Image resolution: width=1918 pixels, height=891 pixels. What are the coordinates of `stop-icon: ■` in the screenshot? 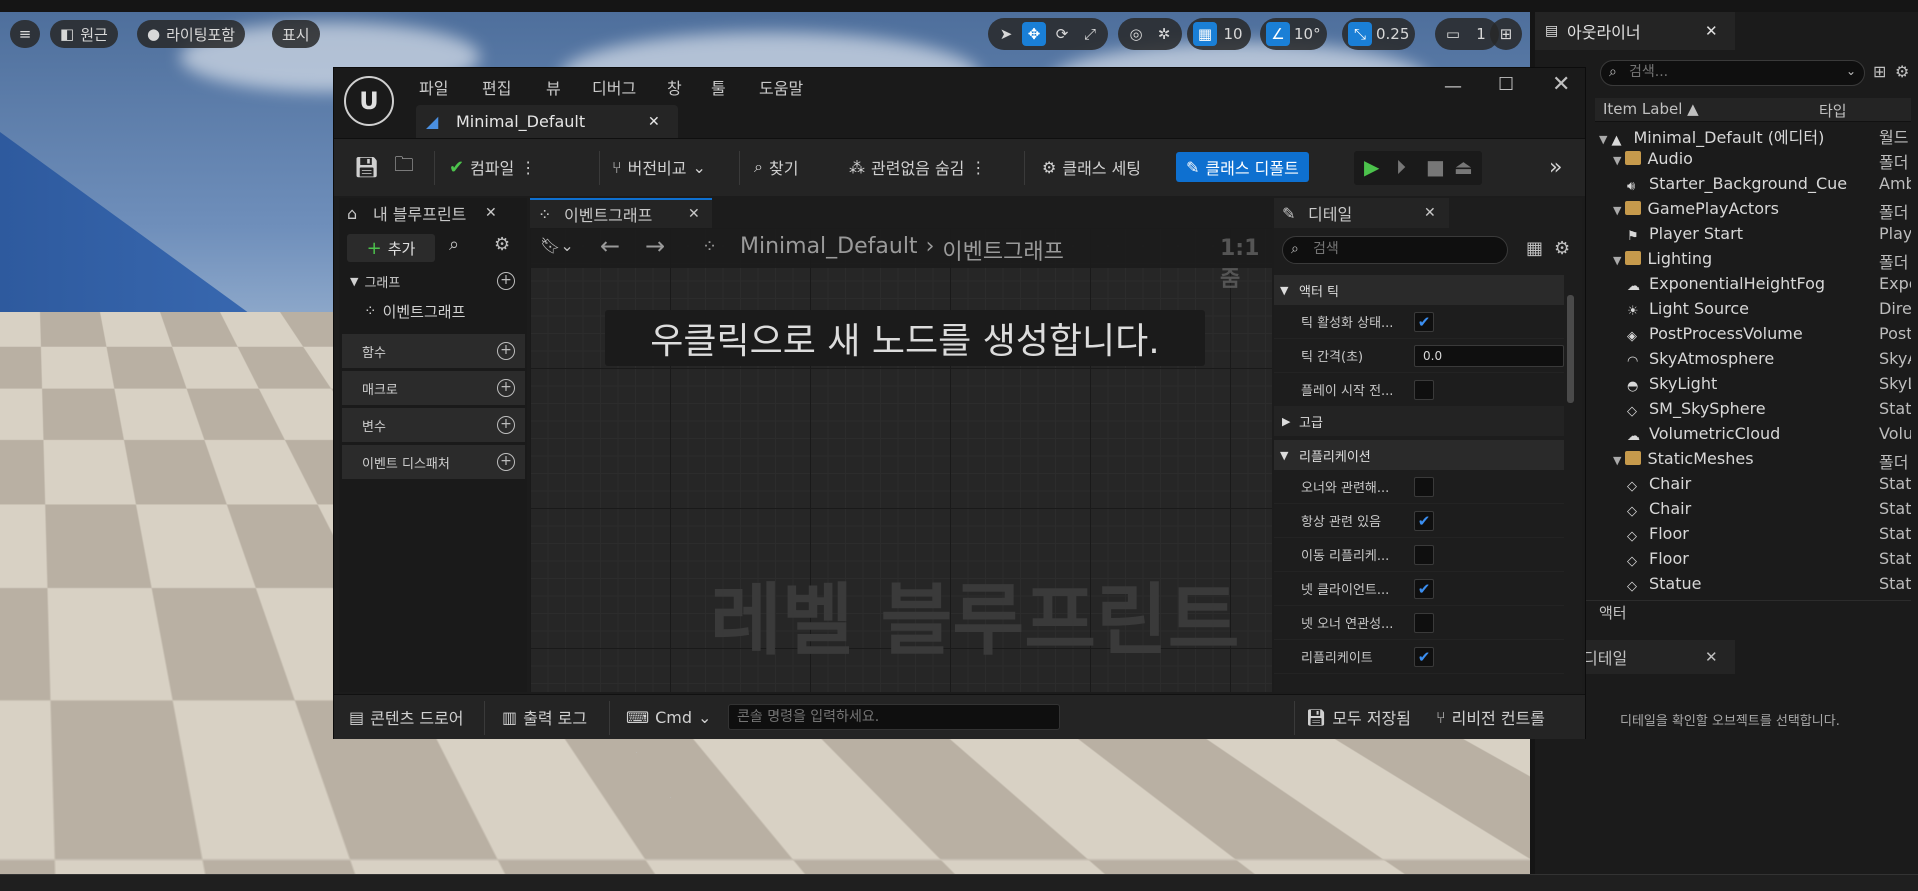 It's located at (1435, 167).